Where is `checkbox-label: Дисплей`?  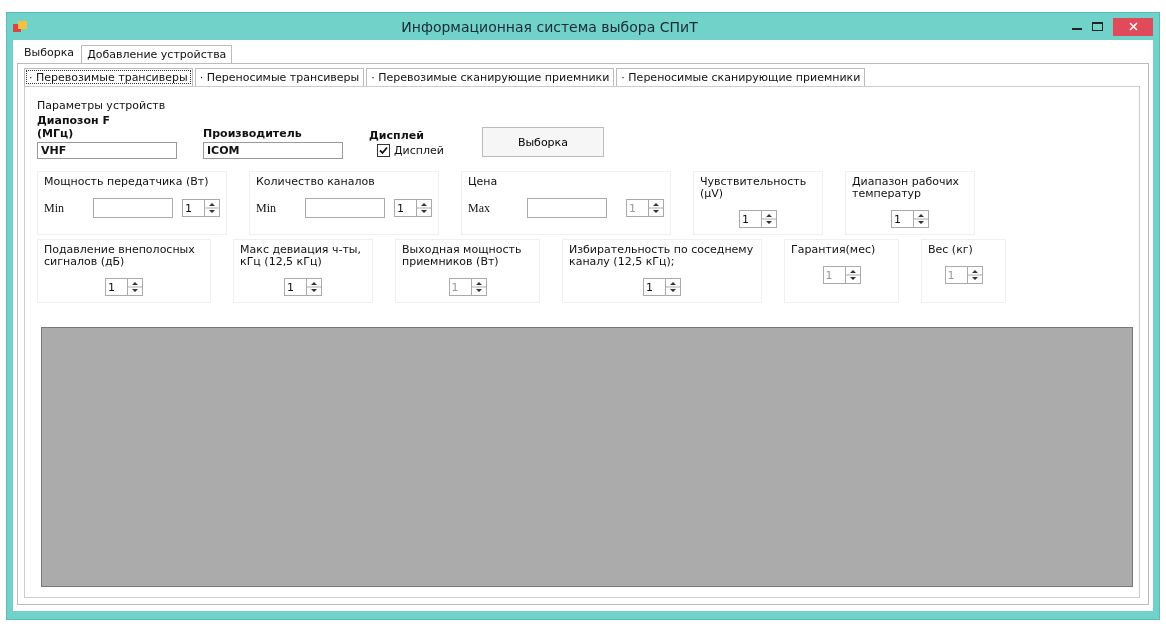
checkbox-label: Дисплей is located at coordinates (419, 150).